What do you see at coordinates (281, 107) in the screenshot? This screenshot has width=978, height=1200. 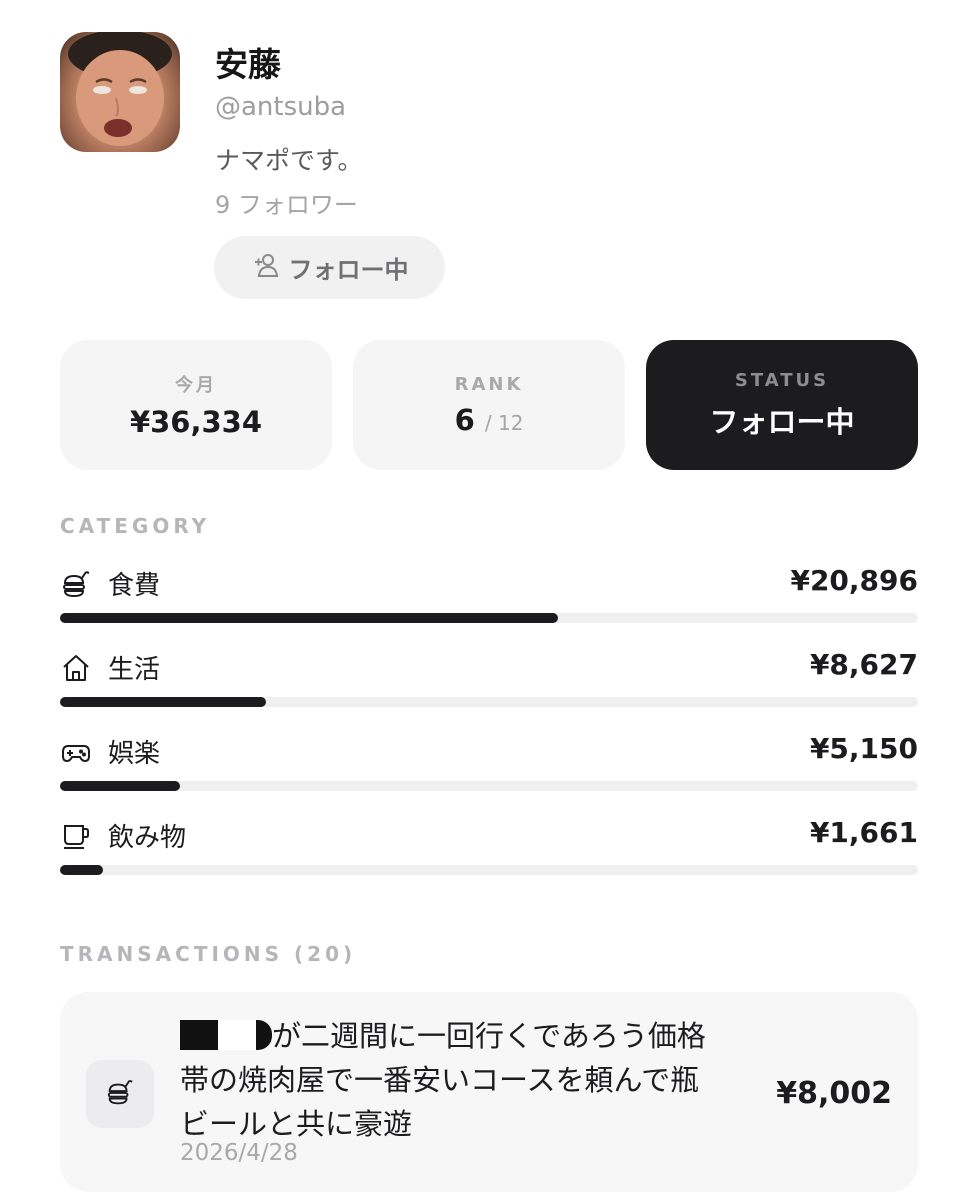 I see `profile-handle: @antsuba` at bounding box center [281, 107].